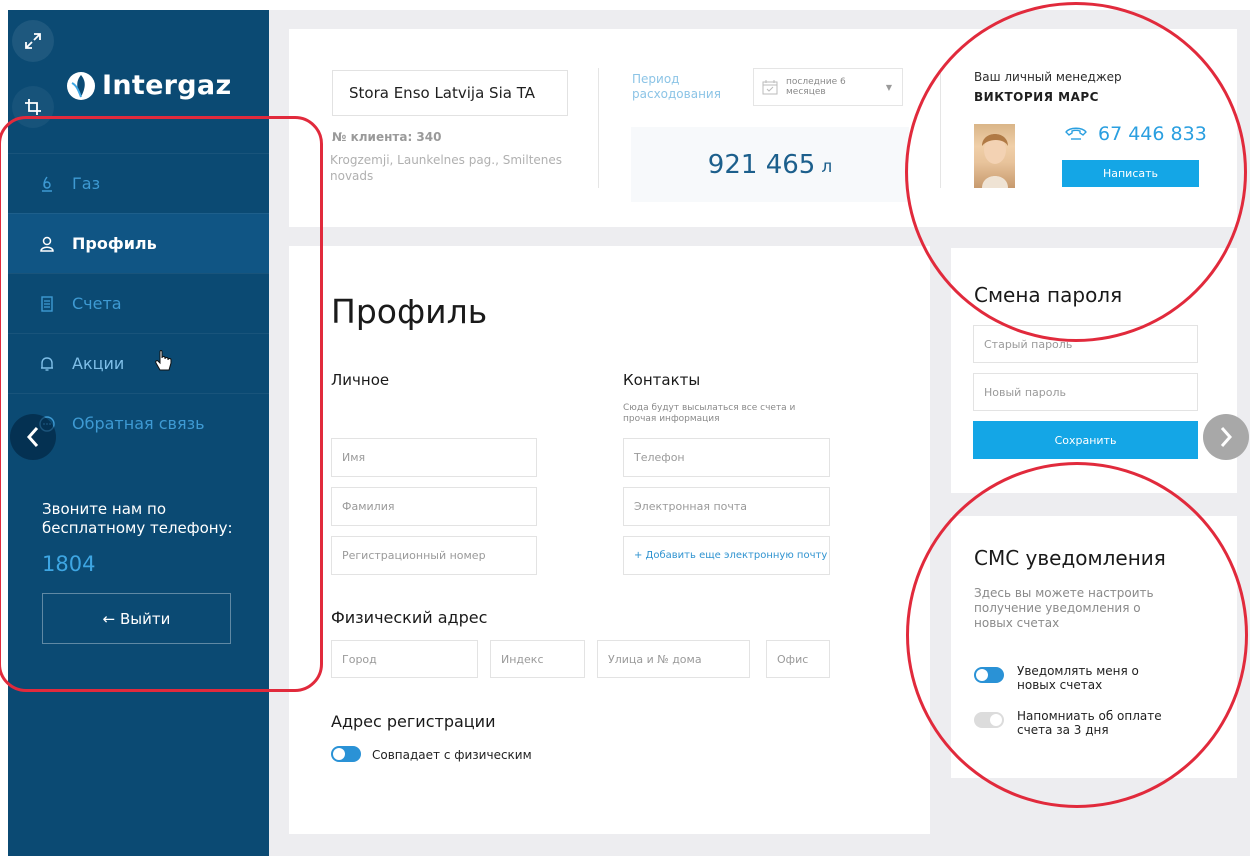  I want to click on logout-button: ← Выйти, so click(136, 618).